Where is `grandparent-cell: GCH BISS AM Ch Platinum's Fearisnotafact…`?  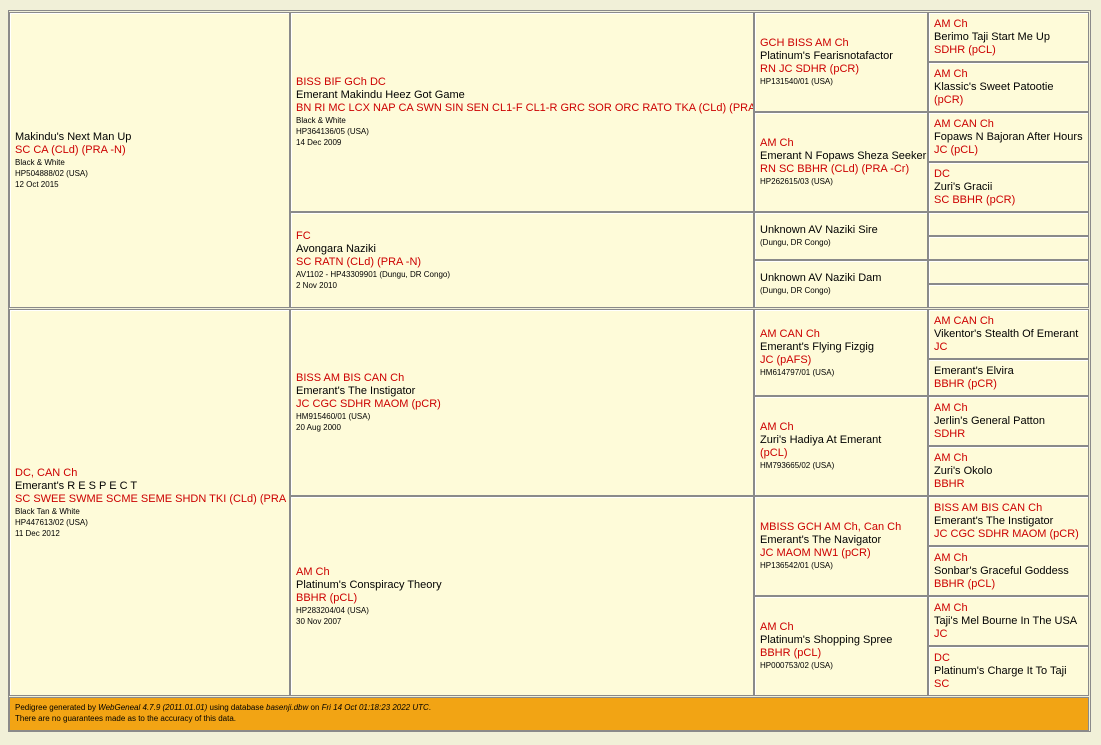 grandparent-cell: GCH BISS AM Ch Platinum's Fearisnotafact… is located at coordinates (841, 62).